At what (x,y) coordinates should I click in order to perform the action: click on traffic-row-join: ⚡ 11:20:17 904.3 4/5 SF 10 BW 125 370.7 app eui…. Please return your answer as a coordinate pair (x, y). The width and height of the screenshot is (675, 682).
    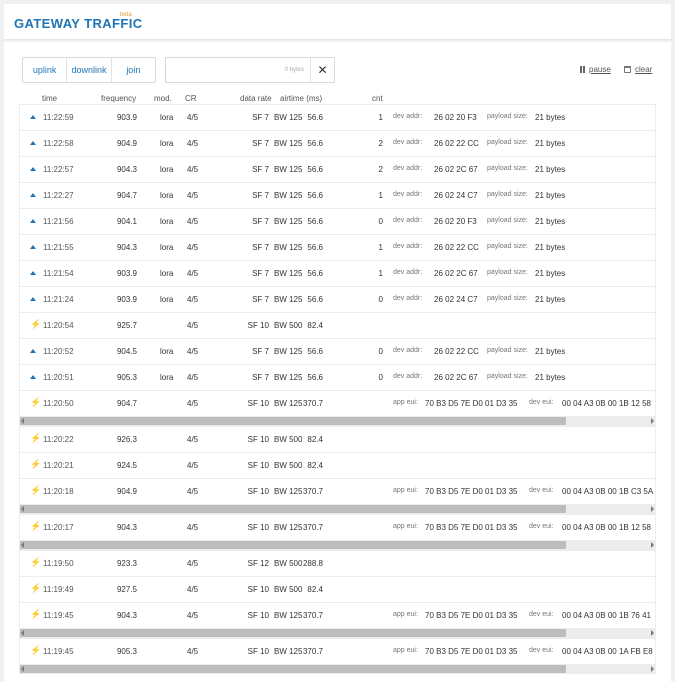
    Looking at the image, I should click on (337, 532).